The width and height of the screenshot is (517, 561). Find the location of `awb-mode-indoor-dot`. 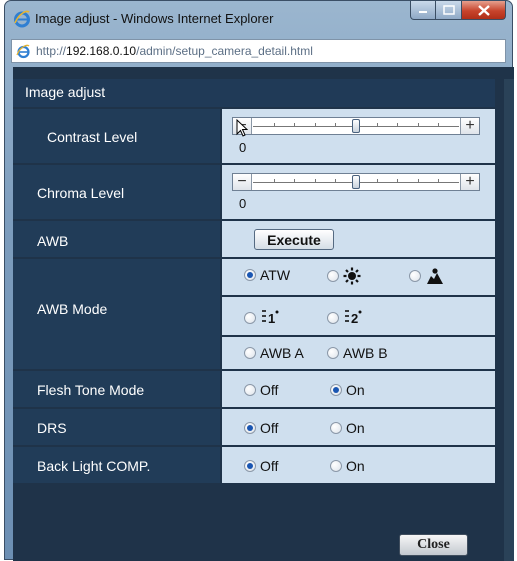

awb-mode-indoor-dot is located at coordinates (333, 276).